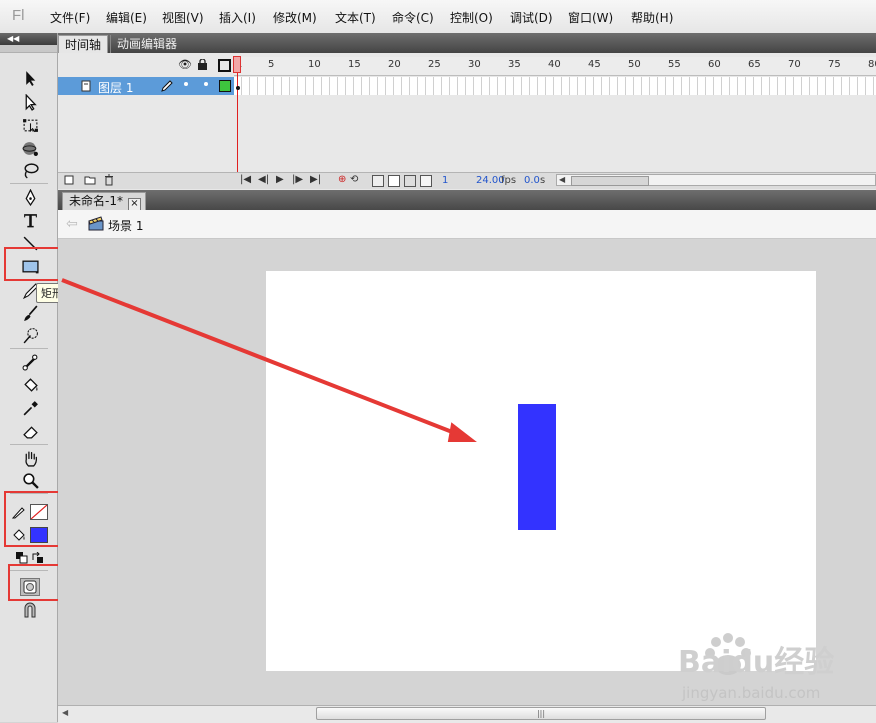 Image resolution: width=876 pixels, height=723 pixels. What do you see at coordinates (109, 180) in the screenshot?
I see `trash-icon` at bounding box center [109, 180].